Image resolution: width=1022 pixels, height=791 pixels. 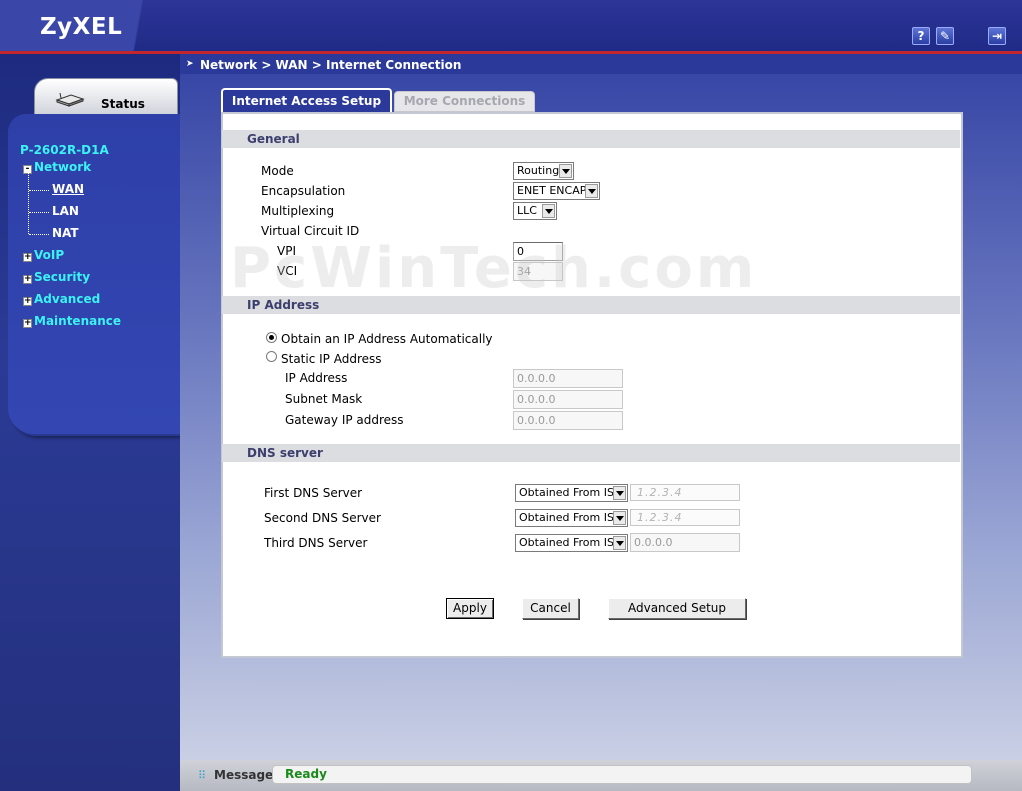 What do you see at coordinates (298, 211) in the screenshot?
I see `multiplexing-label: Multiplexing` at bounding box center [298, 211].